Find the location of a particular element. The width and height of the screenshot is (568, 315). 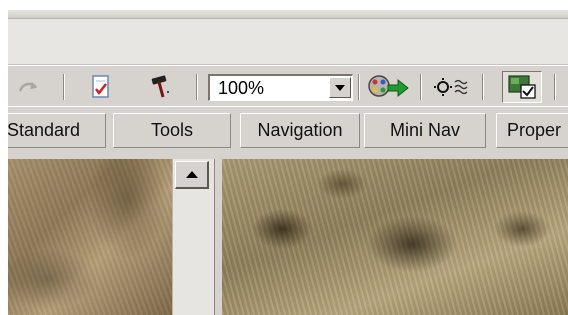

check-document-icon is located at coordinates (100, 86).